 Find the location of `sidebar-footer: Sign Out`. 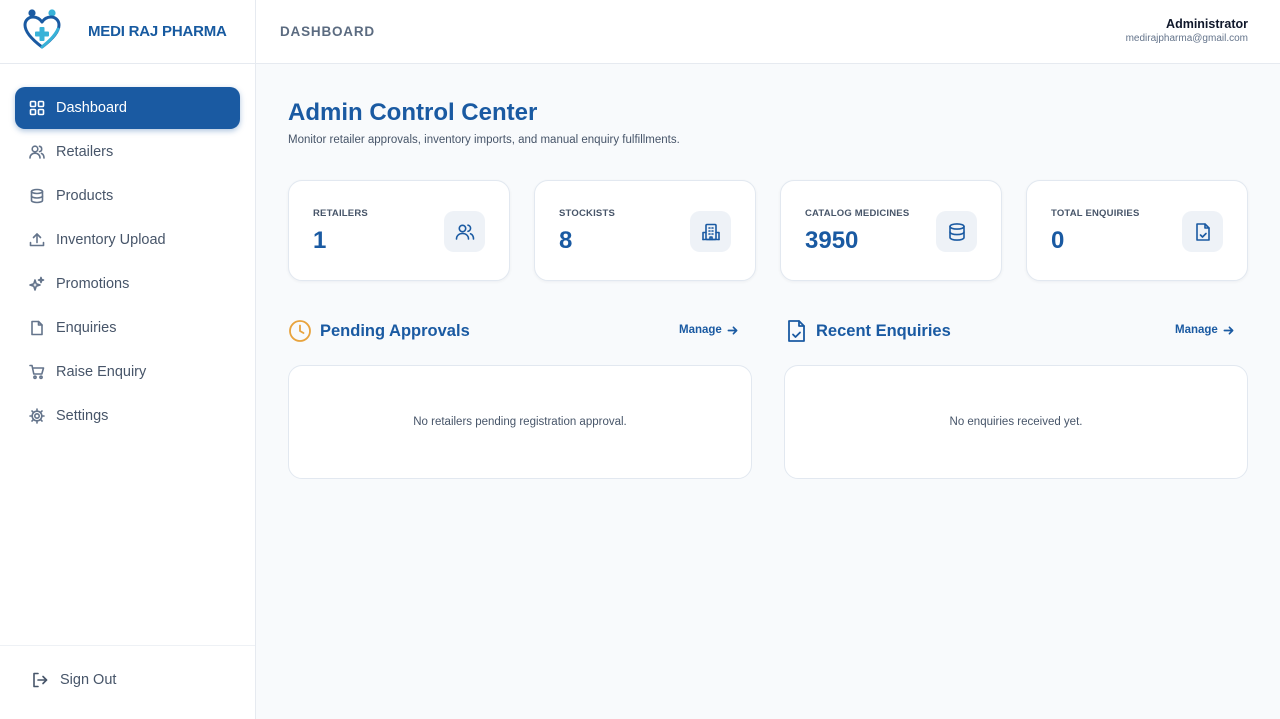

sidebar-footer: Sign Out is located at coordinates (127, 682).